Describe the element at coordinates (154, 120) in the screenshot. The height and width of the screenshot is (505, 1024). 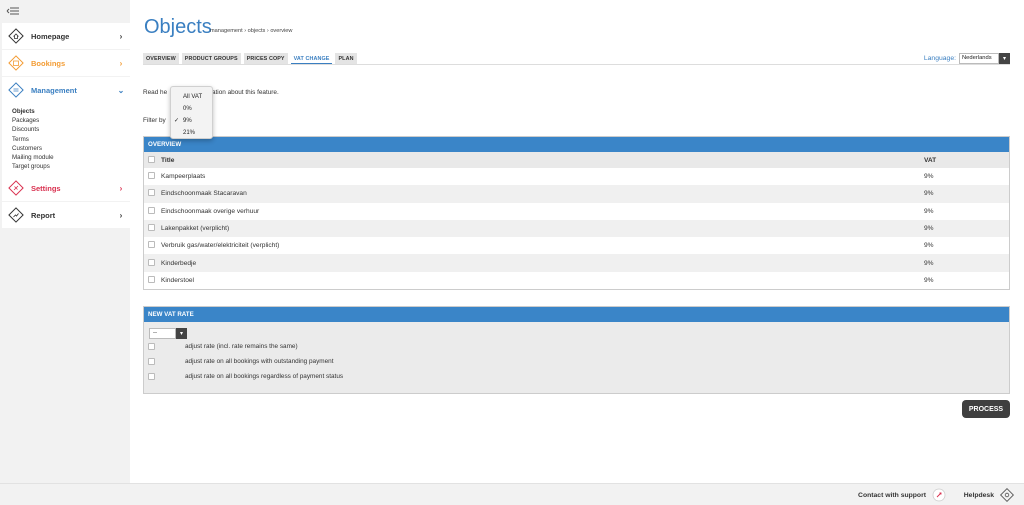
I see `filter-label: Filter by` at that location.